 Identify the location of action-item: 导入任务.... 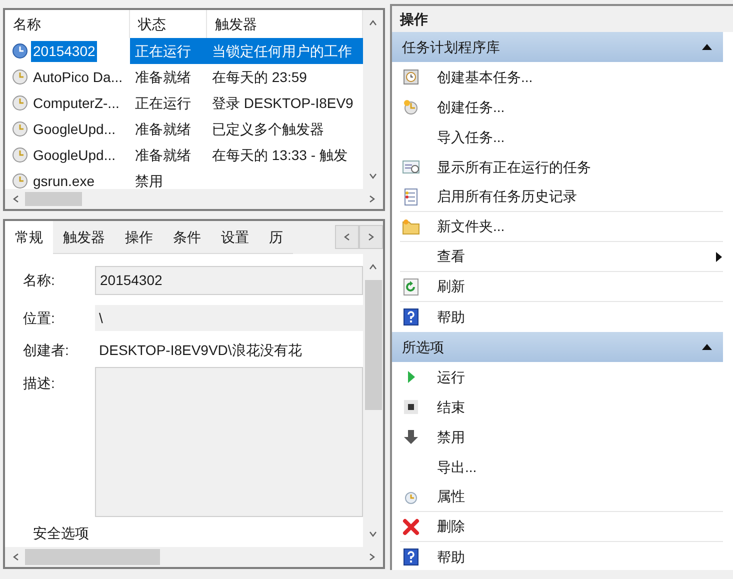
(561, 137).